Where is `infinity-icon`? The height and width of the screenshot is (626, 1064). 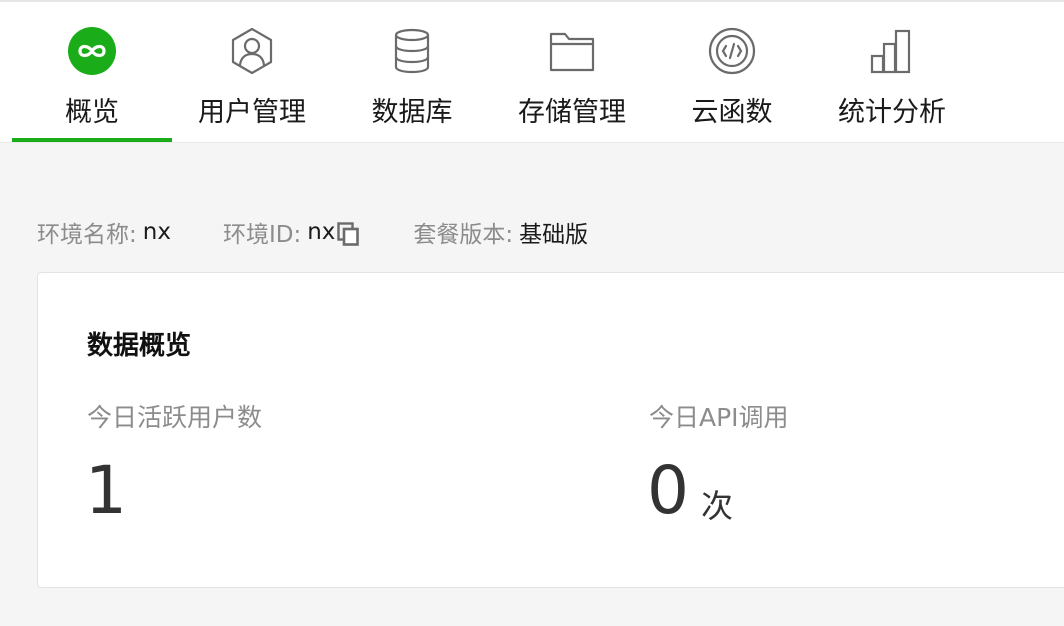
infinity-icon is located at coordinates (92, 51).